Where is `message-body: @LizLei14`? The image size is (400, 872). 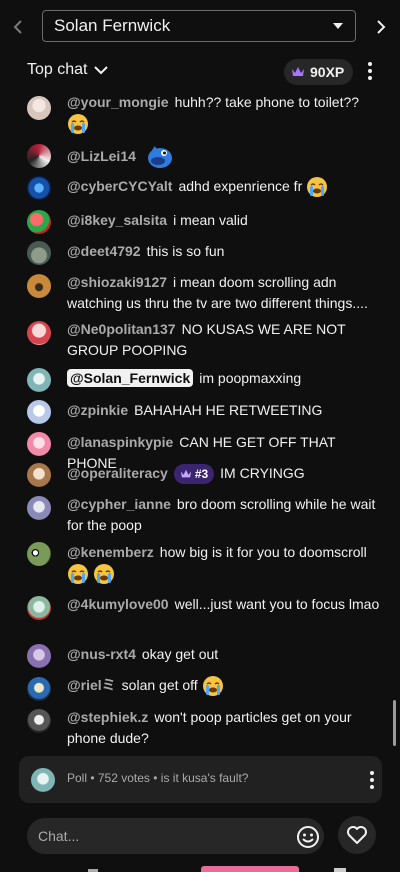
message-body: @LizLei14 is located at coordinates (224, 157).